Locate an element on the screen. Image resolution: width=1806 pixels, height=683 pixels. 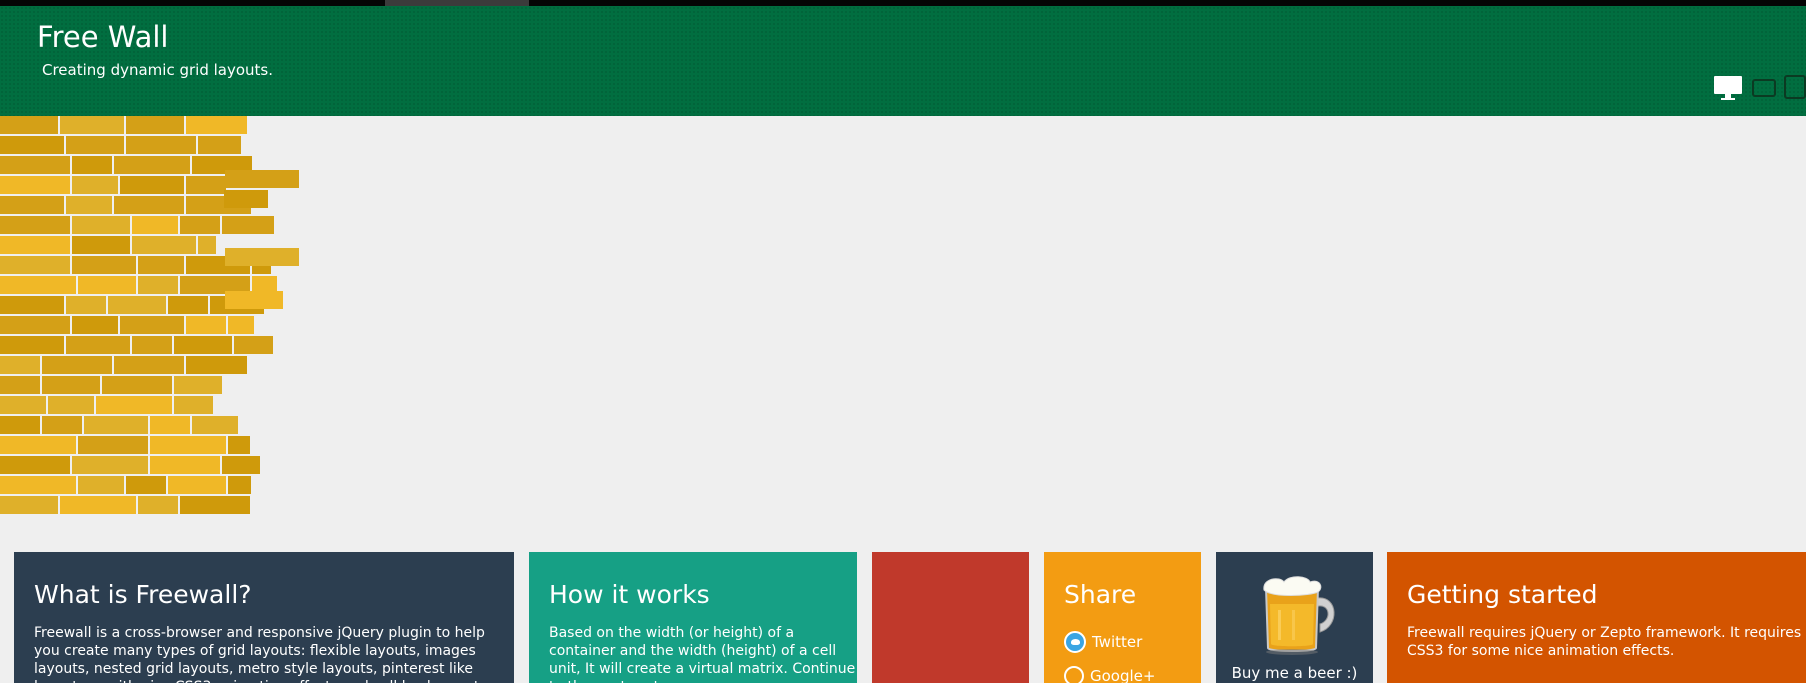
google-plus-icon is located at coordinates (1074, 674).